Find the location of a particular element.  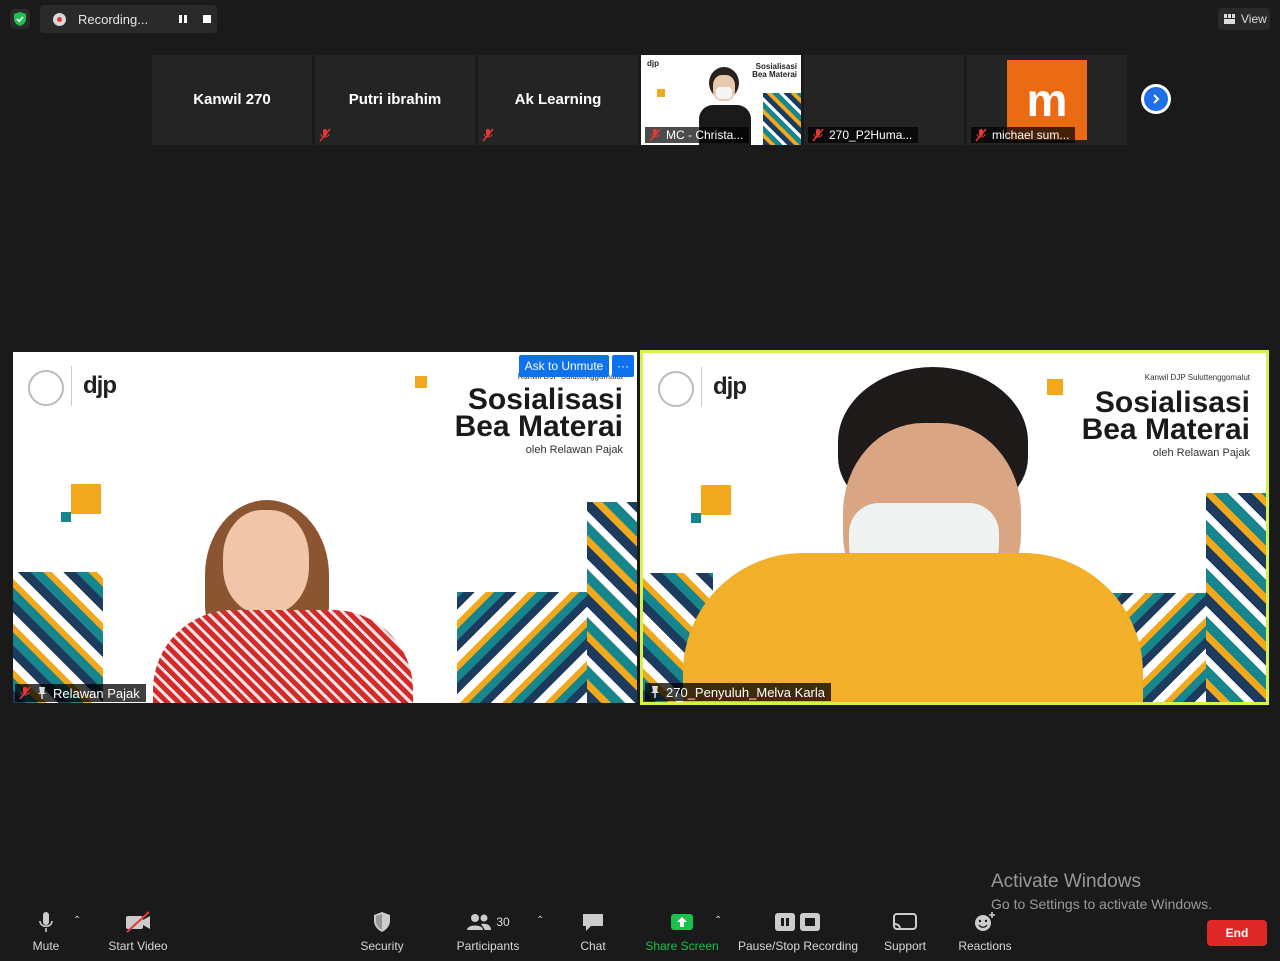

pause-stop-icon is located at coordinates (798, 922).